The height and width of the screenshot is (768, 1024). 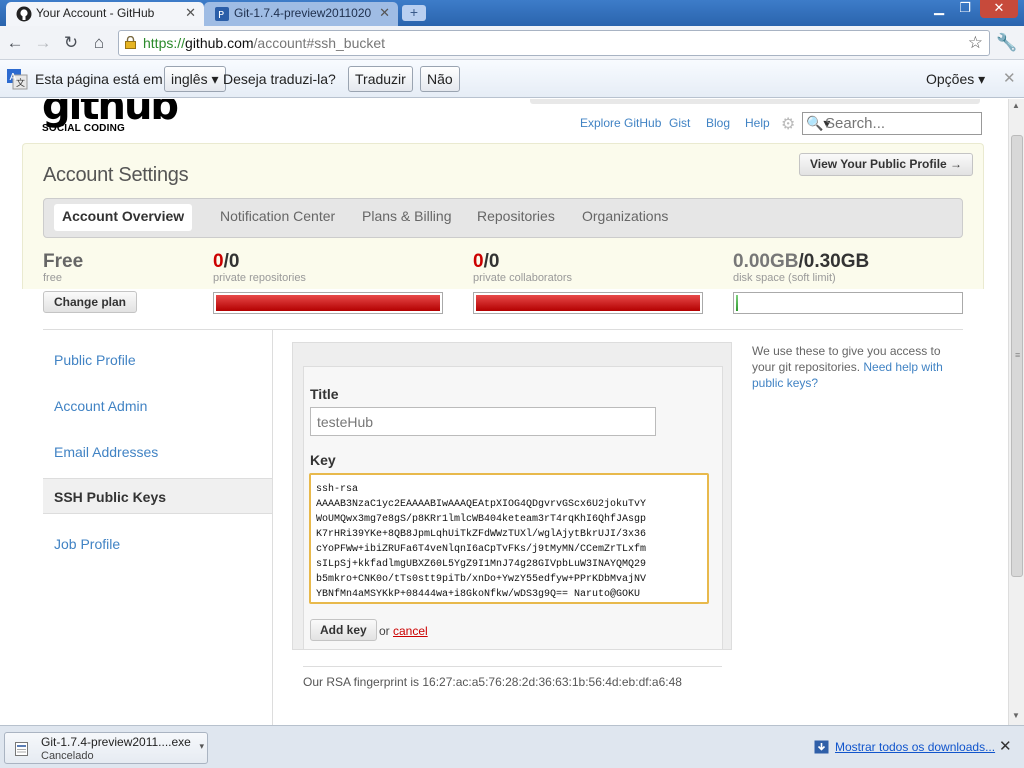 What do you see at coordinates (116, 742) in the screenshot?
I see `download-filename: Git-1.7.4-preview2011....exe` at bounding box center [116, 742].